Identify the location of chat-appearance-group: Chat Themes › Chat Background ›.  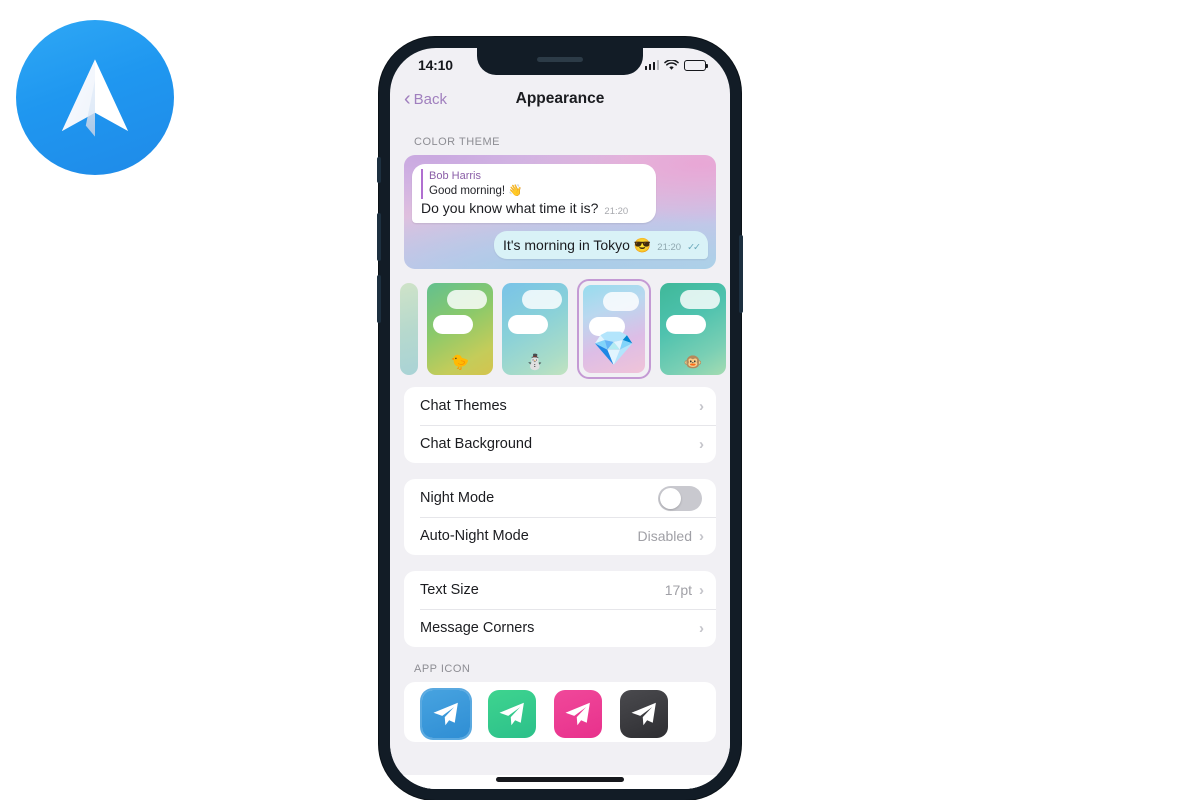
(560, 425).